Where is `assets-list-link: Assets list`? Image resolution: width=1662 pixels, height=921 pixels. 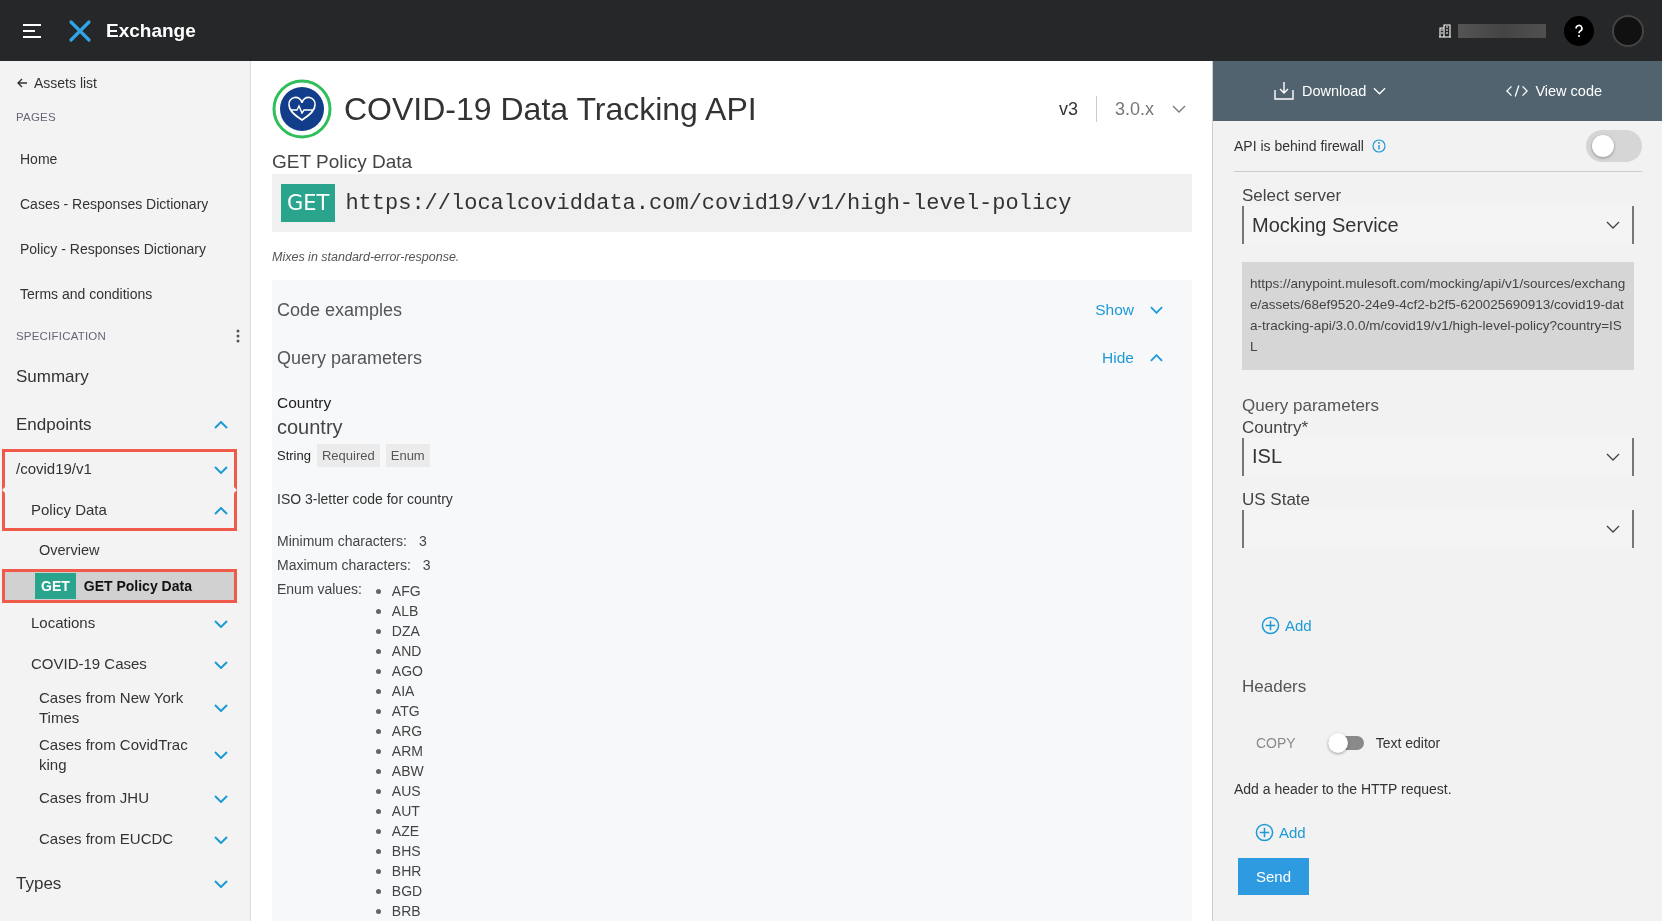
assets-list-link: Assets list is located at coordinates (125, 81).